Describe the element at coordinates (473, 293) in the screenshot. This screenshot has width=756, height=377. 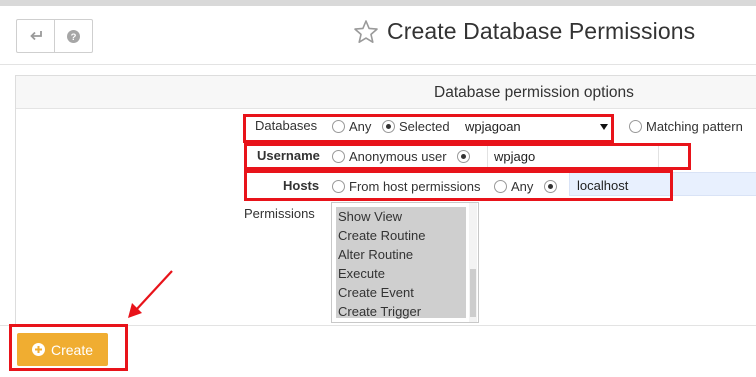
I see `permissions-scroll-thumb` at that location.